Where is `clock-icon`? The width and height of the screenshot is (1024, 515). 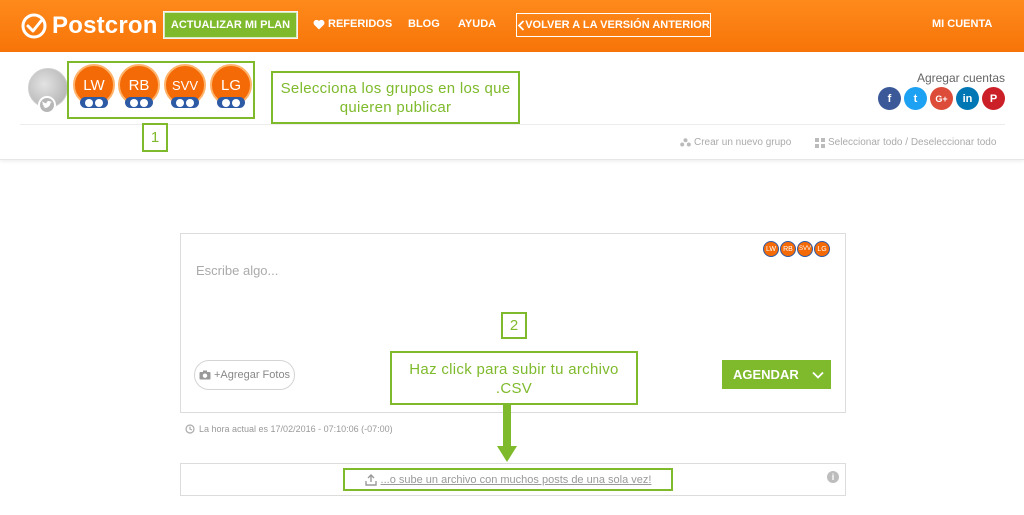
clock-icon is located at coordinates (190, 429).